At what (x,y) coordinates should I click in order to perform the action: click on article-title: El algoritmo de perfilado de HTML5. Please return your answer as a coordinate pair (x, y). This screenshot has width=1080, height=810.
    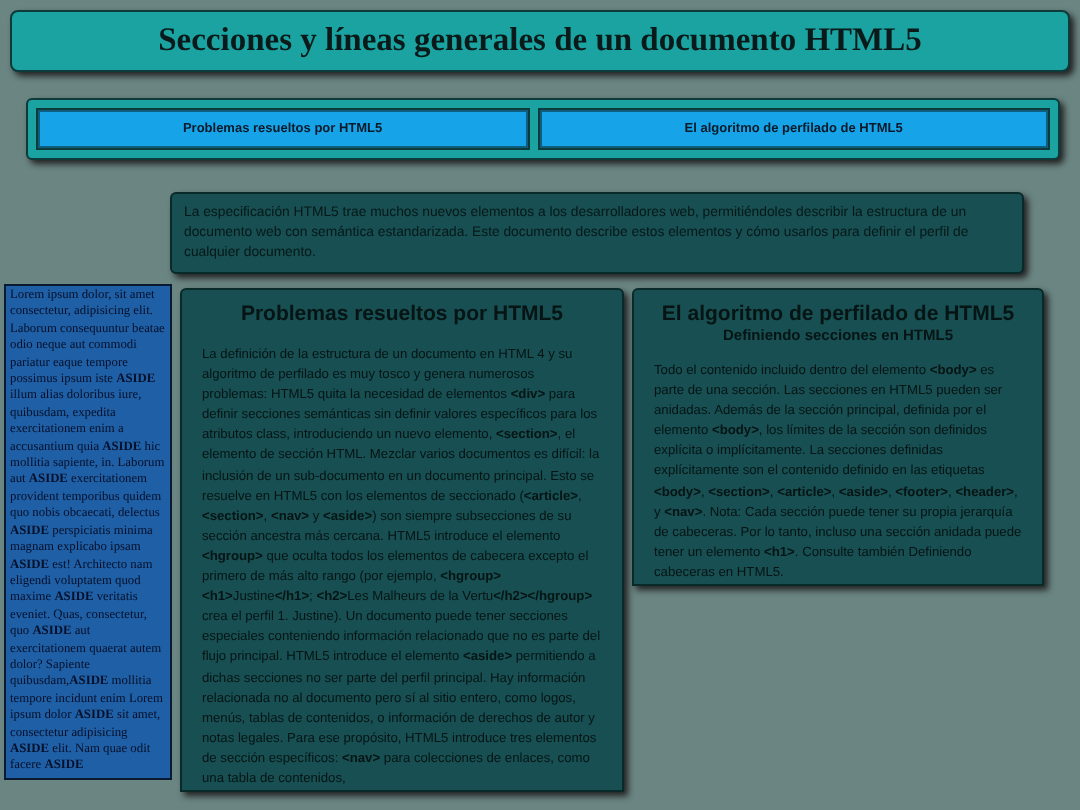
    Looking at the image, I should click on (838, 314).